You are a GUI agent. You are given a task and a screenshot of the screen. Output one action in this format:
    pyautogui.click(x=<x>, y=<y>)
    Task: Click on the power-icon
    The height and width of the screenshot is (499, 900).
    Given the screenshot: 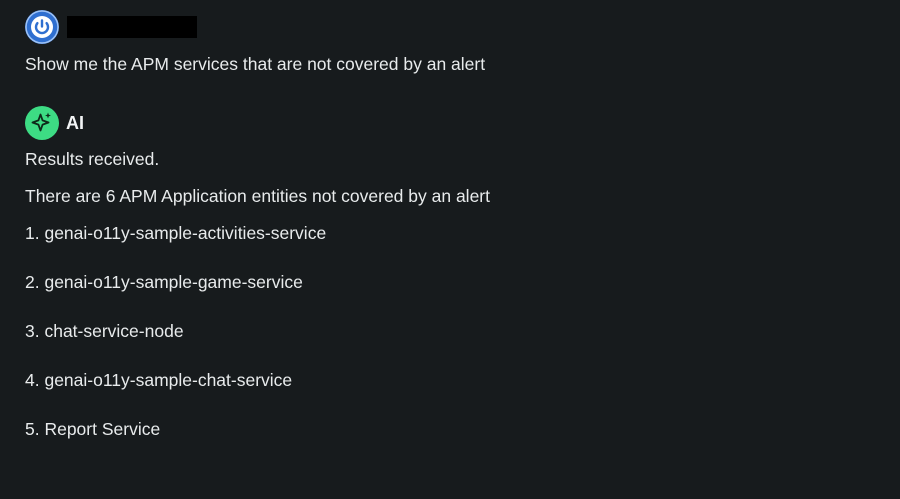 What is the action you would take?
    pyautogui.click(x=42, y=27)
    